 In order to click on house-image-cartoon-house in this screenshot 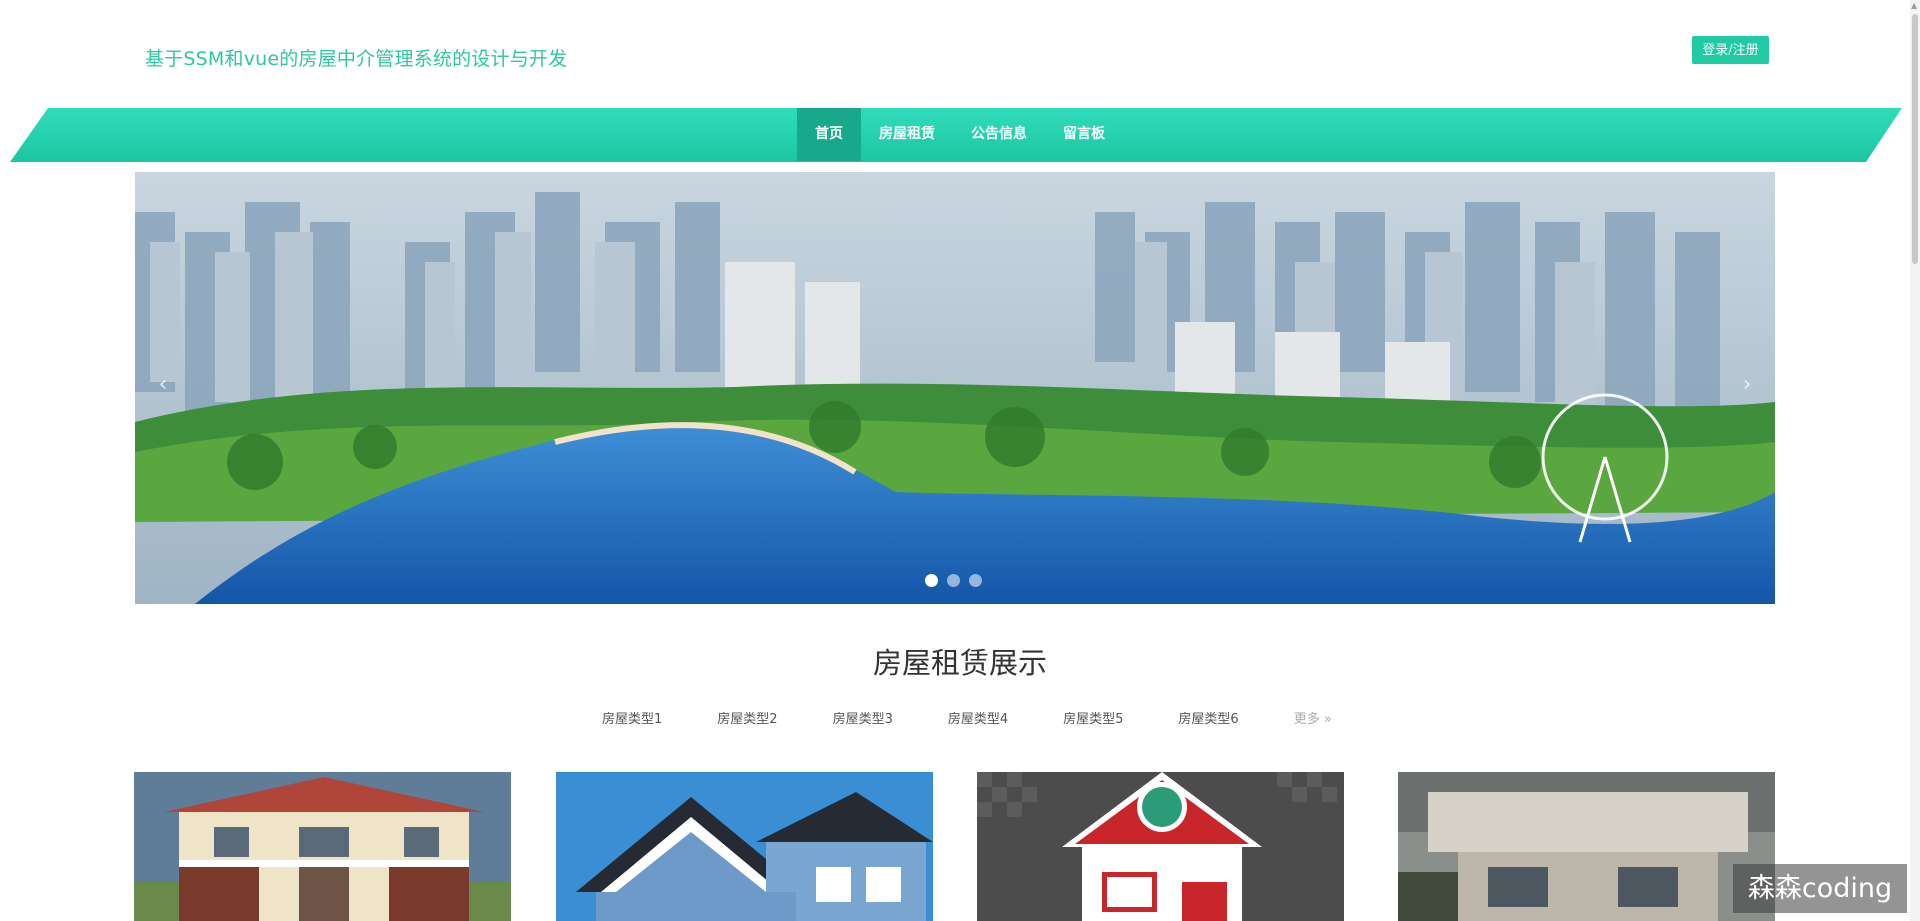, I will do `click(1160, 846)`.